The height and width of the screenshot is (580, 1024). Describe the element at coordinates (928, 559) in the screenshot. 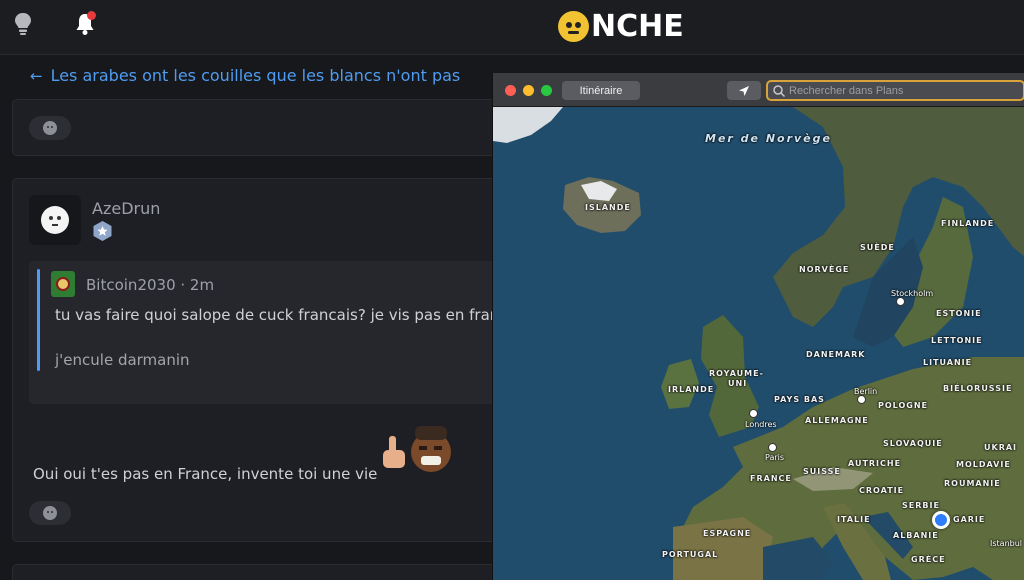

I see `map-label: GRÈCE` at that location.